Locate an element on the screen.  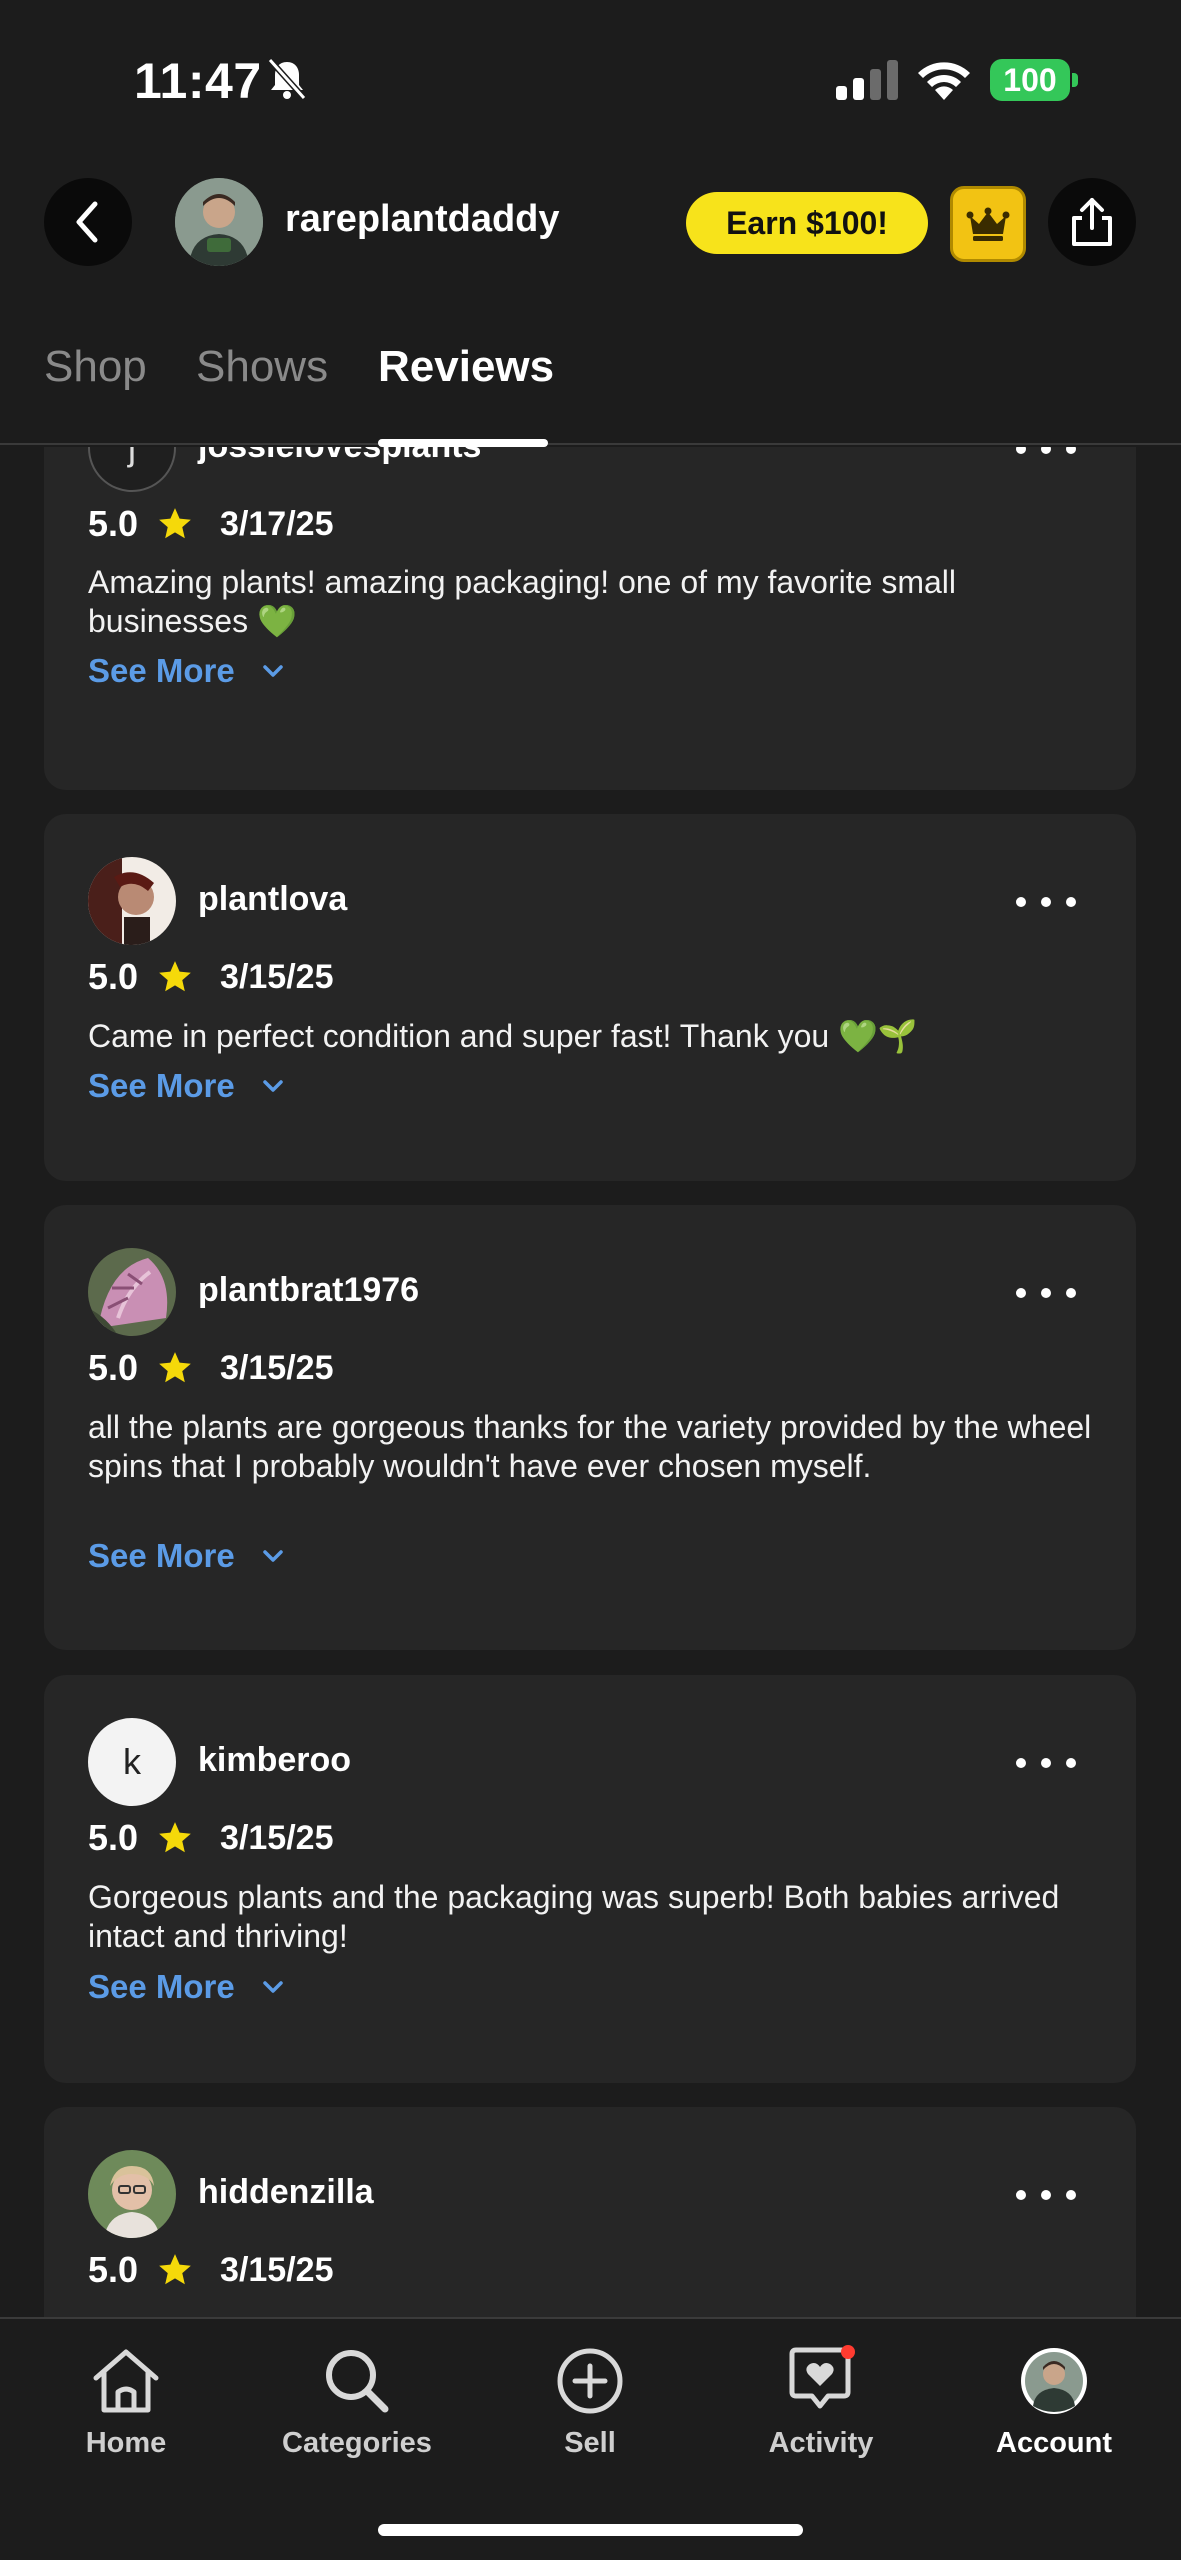
nav-categories: Categories is located at coordinates (357, 2399).